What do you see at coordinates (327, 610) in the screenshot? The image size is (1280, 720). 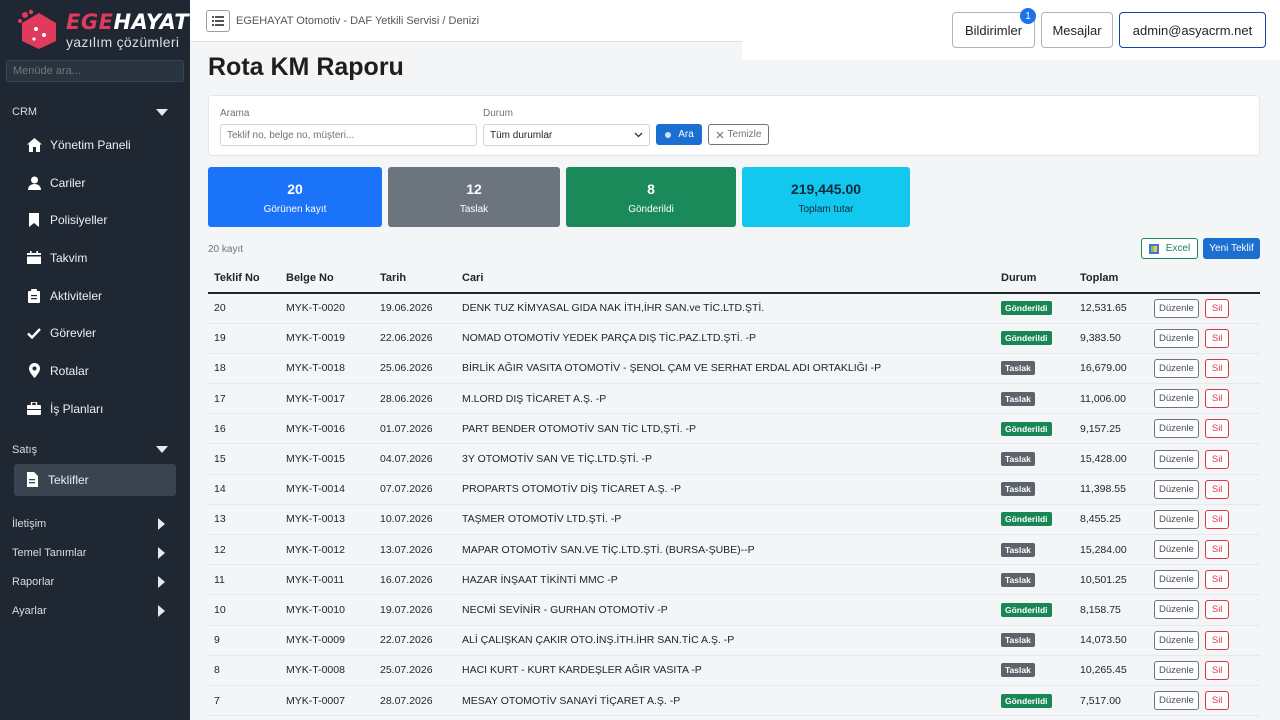 I see `cell-belge: MYK-T-0010` at bounding box center [327, 610].